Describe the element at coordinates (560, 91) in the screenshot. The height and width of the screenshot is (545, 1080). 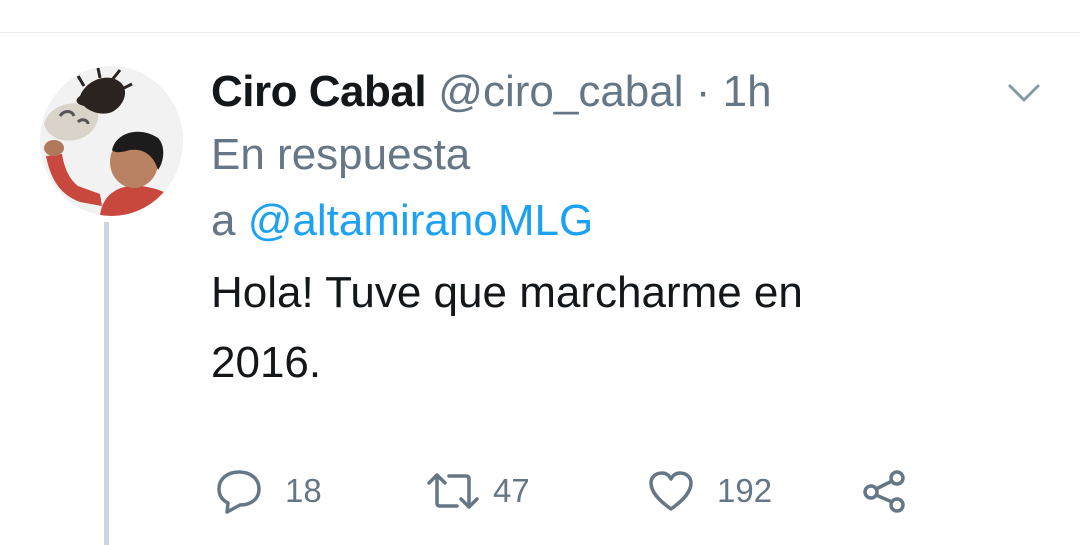
I see `author-handle: @ciro_cabal` at that location.